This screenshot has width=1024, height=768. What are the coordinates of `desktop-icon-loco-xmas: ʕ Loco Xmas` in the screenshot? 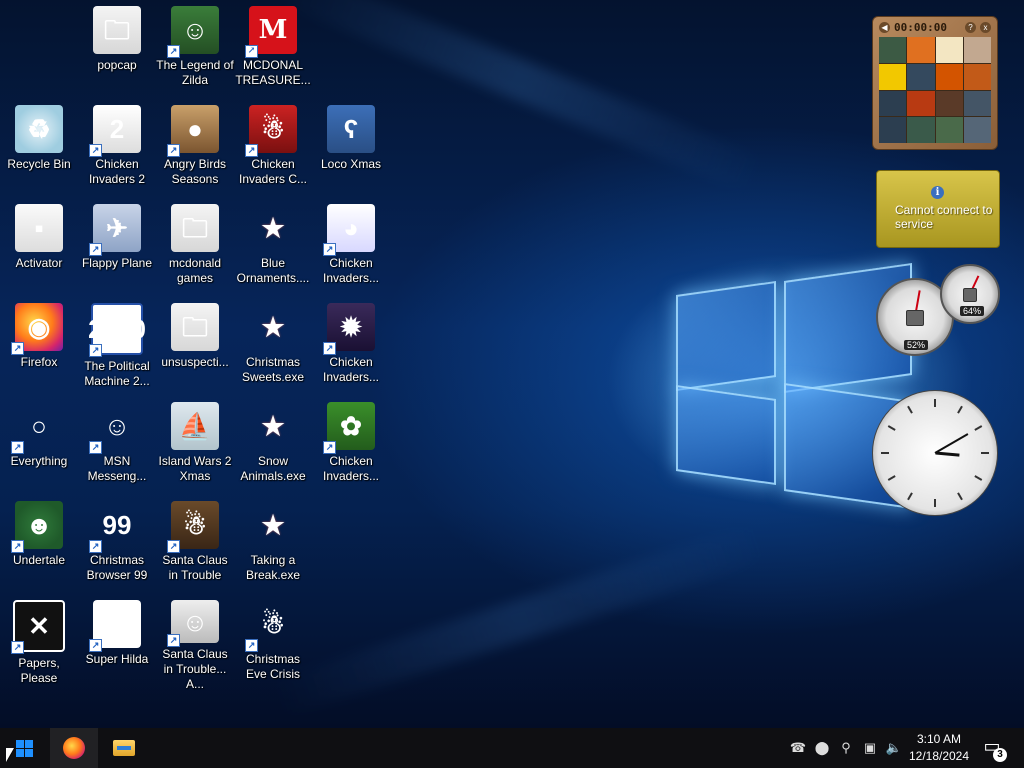 It's located at (351, 149).